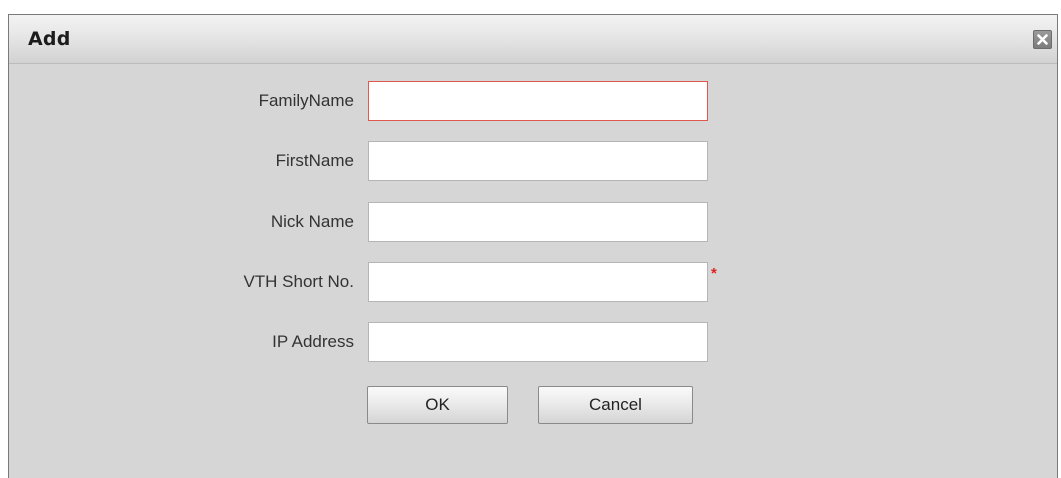 The image size is (1061, 478). What do you see at coordinates (538, 342) in the screenshot?
I see `ip-address-input` at bounding box center [538, 342].